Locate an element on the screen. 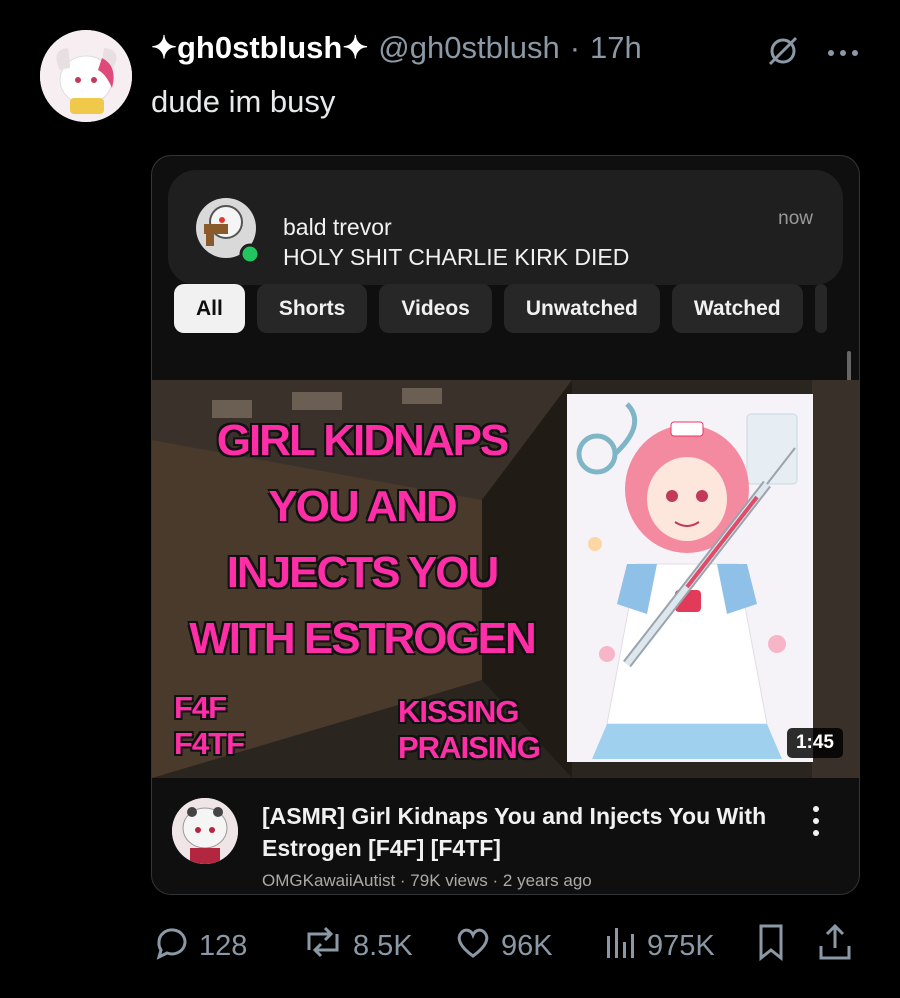 This screenshot has height=998, width=900. reply-button: 128 is located at coordinates (199, 946).